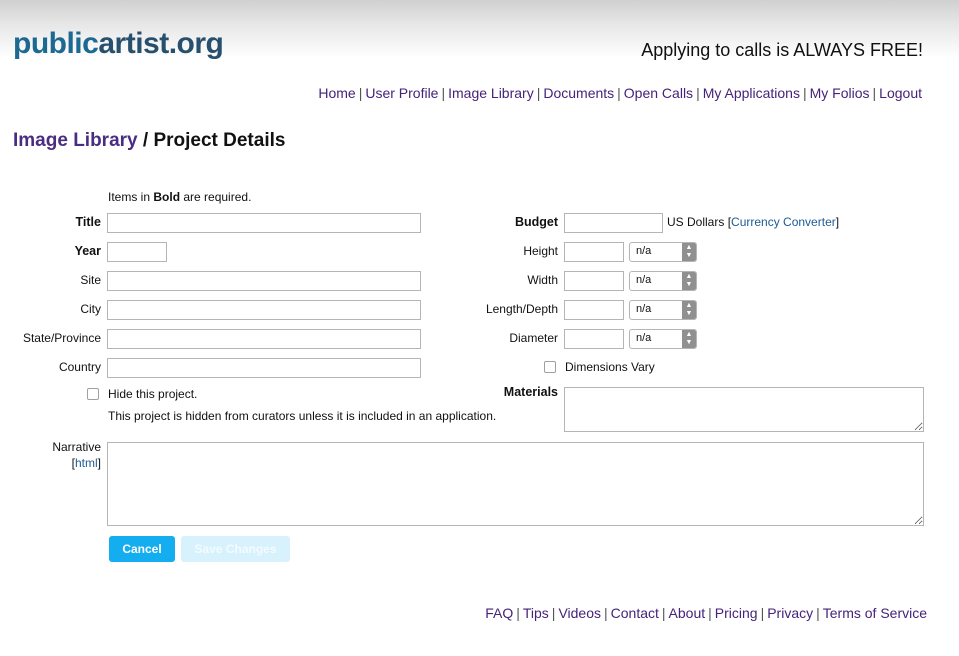  I want to click on nav-home: Home, so click(336, 93).